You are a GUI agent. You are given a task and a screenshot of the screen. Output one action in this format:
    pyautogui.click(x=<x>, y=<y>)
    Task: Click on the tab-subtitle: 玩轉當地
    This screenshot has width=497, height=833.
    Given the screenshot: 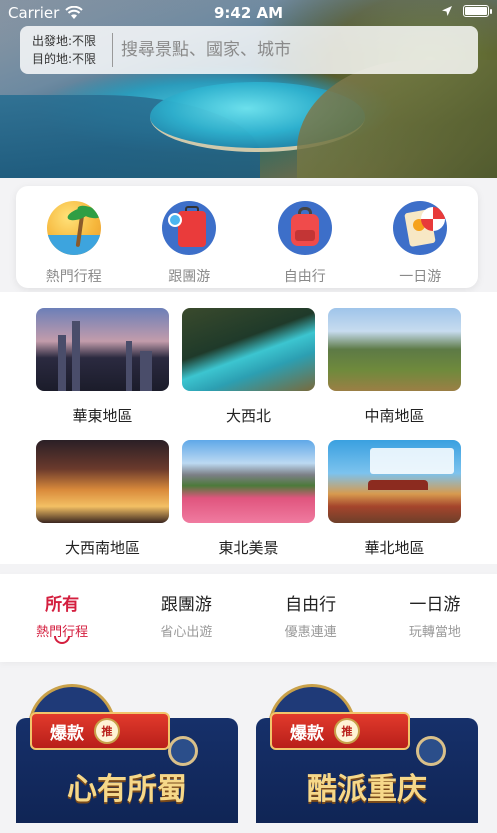 What is the action you would take?
    pyautogui.click(x=434, y=632)
    